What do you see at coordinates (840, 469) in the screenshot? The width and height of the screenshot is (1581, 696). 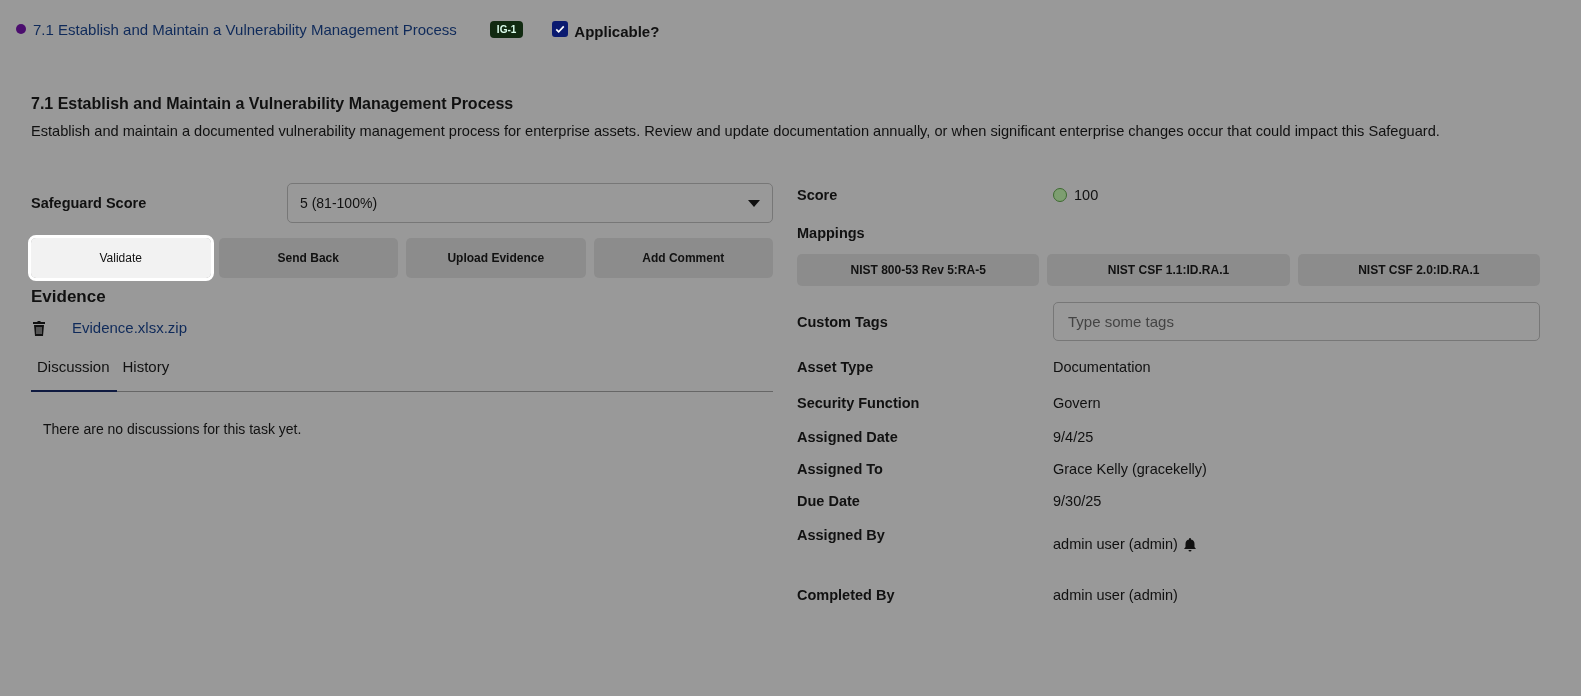 I see `detail-label: Assigned To` at bounding box center [840, 469].